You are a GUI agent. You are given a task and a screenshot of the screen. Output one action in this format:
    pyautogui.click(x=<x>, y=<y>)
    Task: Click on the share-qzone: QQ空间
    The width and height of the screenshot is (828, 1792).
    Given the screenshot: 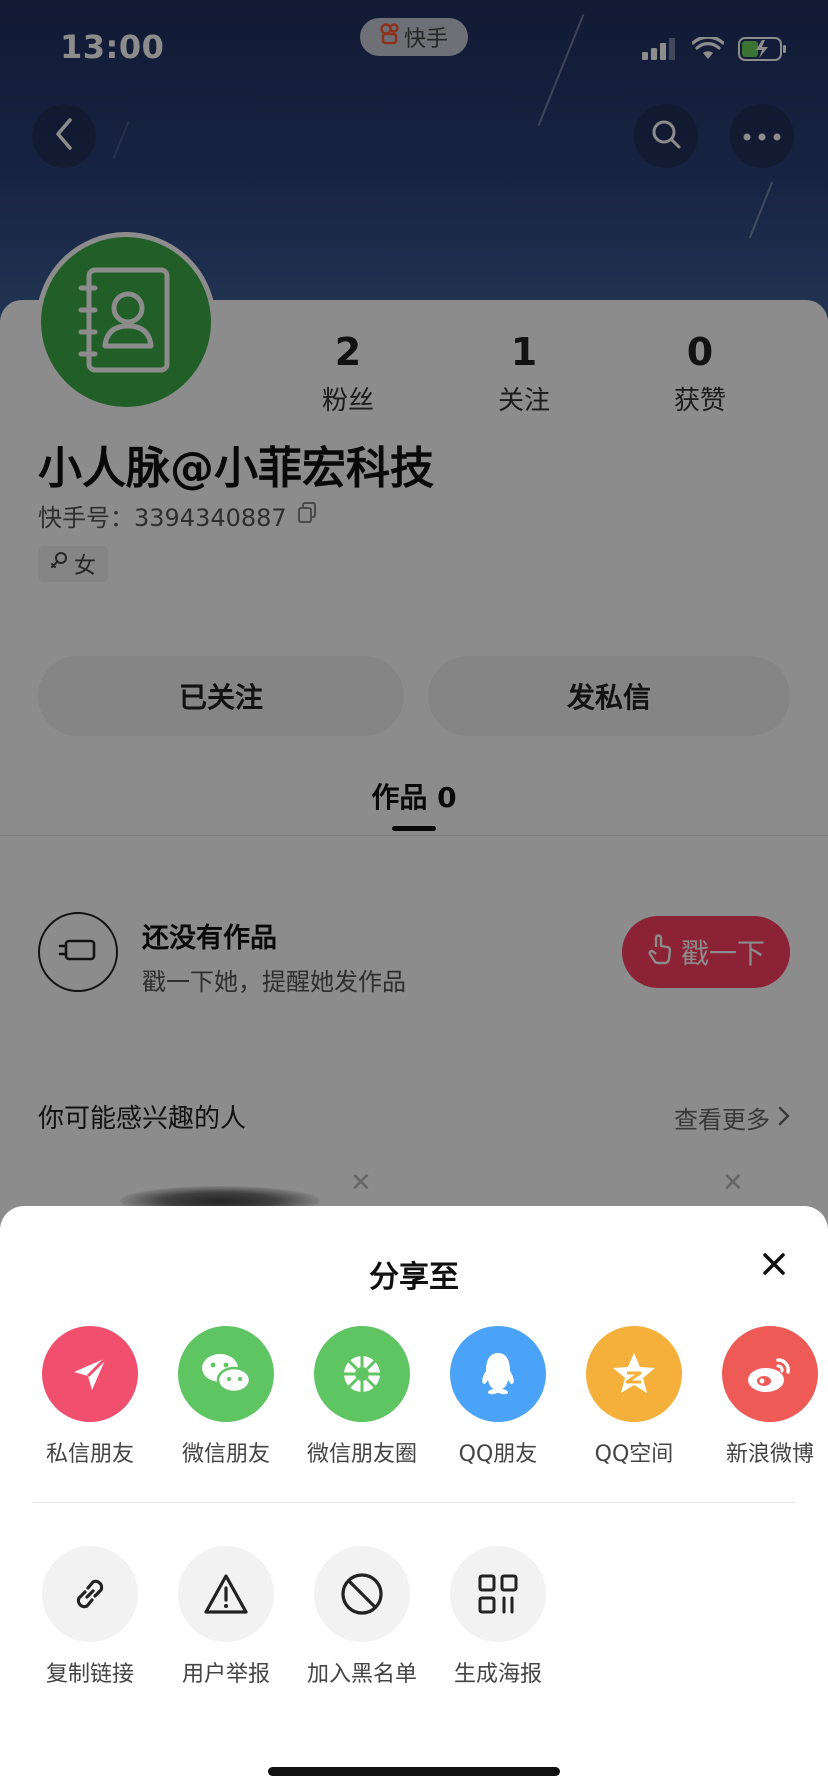 What is the action you would take?
    pyautogui.click(x=634, y=1397)
    